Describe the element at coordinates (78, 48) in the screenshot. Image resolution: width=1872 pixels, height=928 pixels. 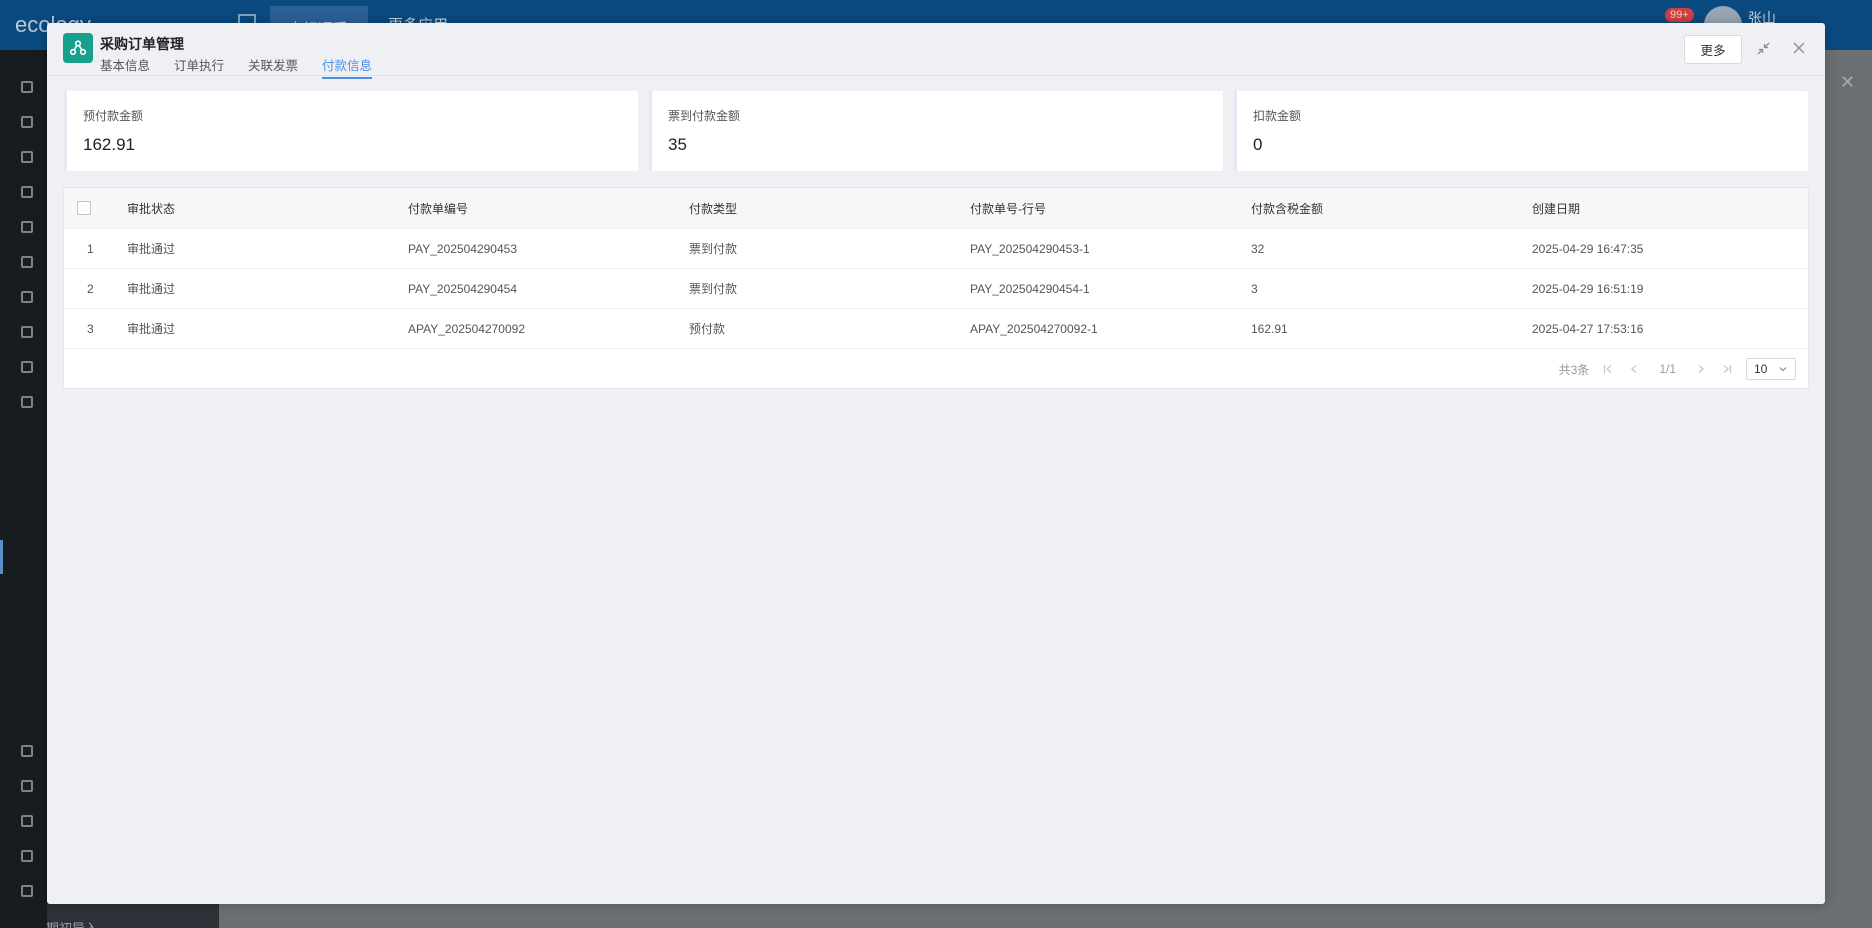
I see `app-share-icon` at that location.